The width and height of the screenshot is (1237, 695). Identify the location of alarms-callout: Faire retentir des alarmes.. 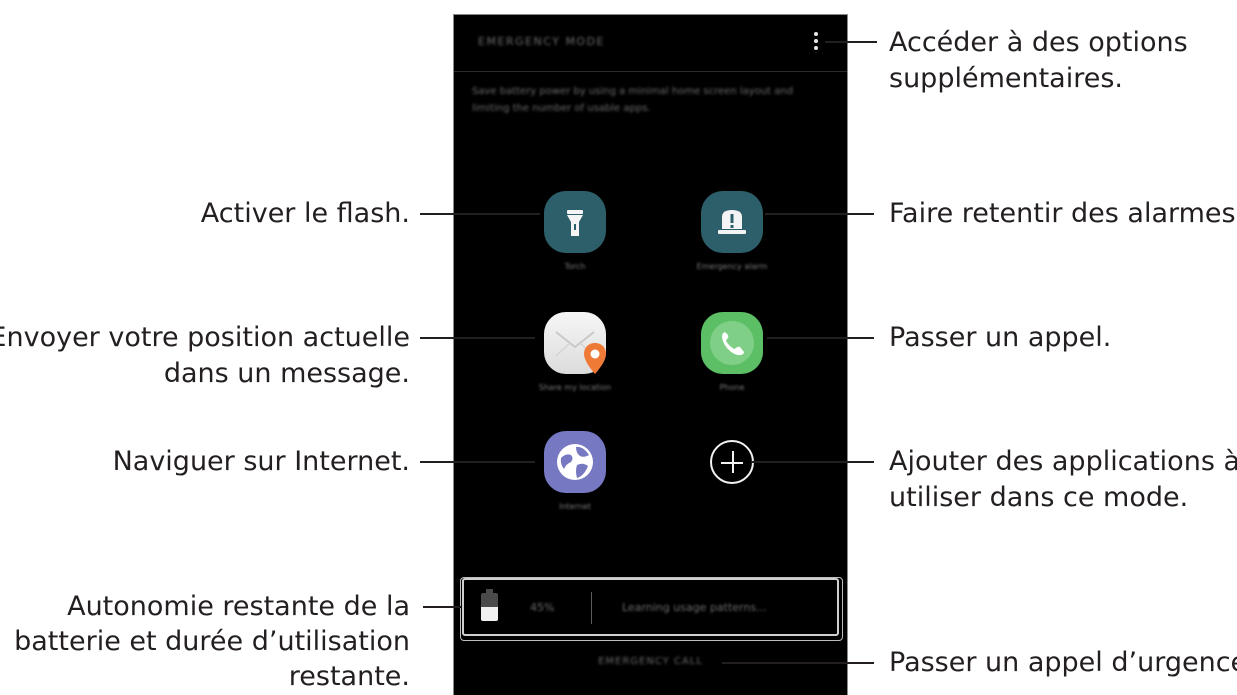
(1063, 213).